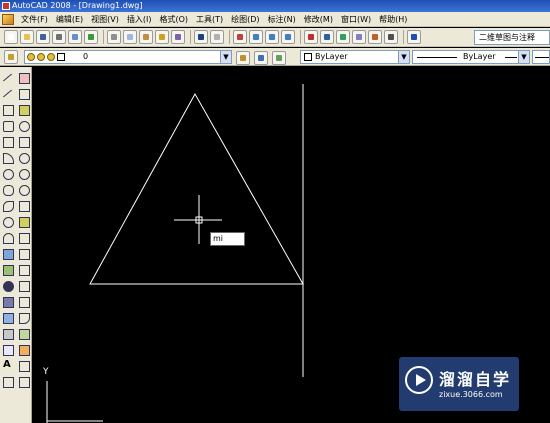  What do you see at coordinates (318, 19) in the screenshot?
I see `menu-modify: 修改(M)` at bounding box center [318, 19].